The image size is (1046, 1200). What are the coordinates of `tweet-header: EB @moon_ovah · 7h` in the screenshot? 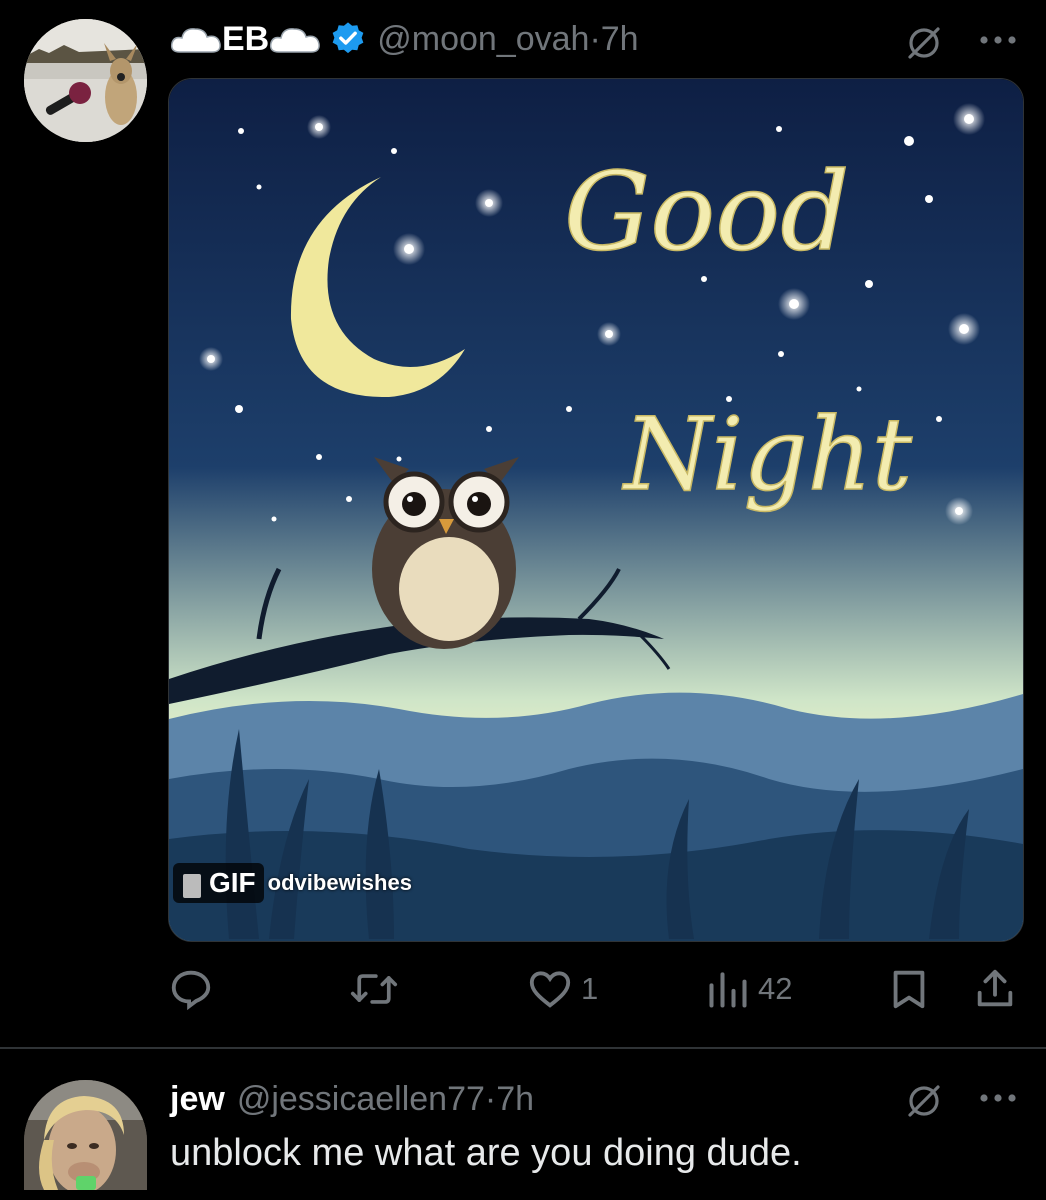 It's located at (404, 39).